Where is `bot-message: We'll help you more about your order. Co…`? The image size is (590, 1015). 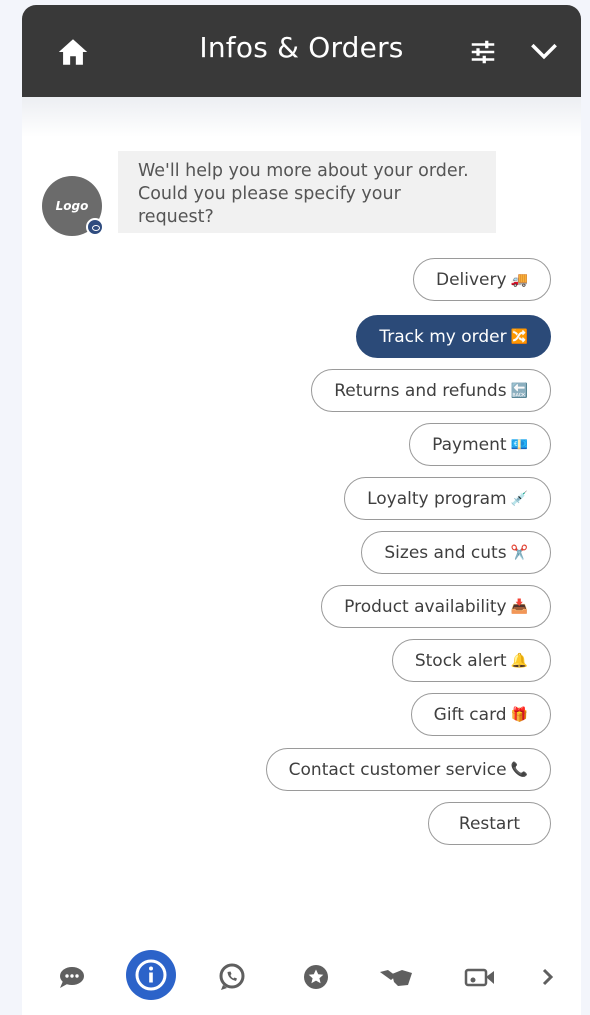 bot-message: We'll help you more about your order. Co… is located at coordinates (307, 192).